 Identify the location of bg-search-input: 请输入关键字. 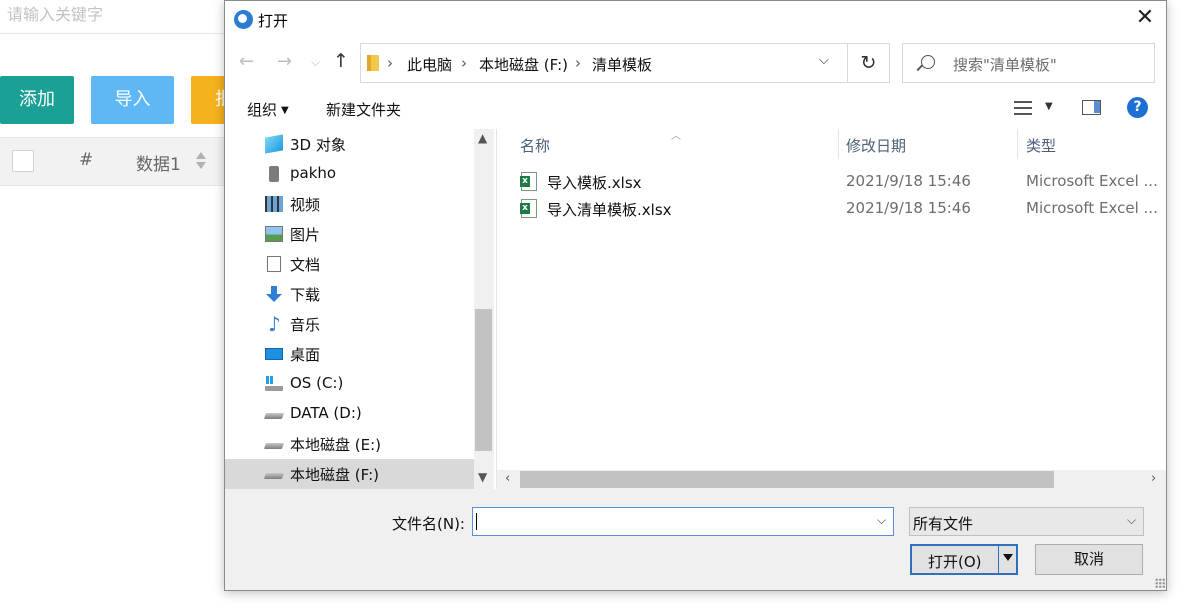
(112, 17).